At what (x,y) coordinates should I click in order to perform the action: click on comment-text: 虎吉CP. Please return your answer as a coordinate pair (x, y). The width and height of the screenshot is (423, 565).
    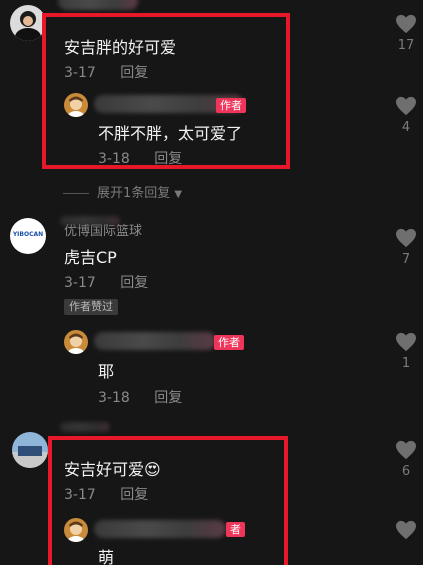
    Looking at the image, I should click on (90, 256).